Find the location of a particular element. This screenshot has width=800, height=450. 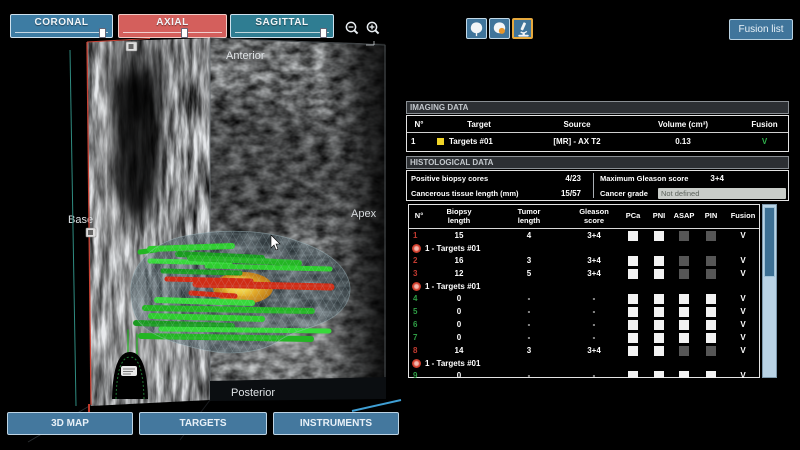

bottom-button-3d-map: 3D MAP is located at coordinates (70, 423).